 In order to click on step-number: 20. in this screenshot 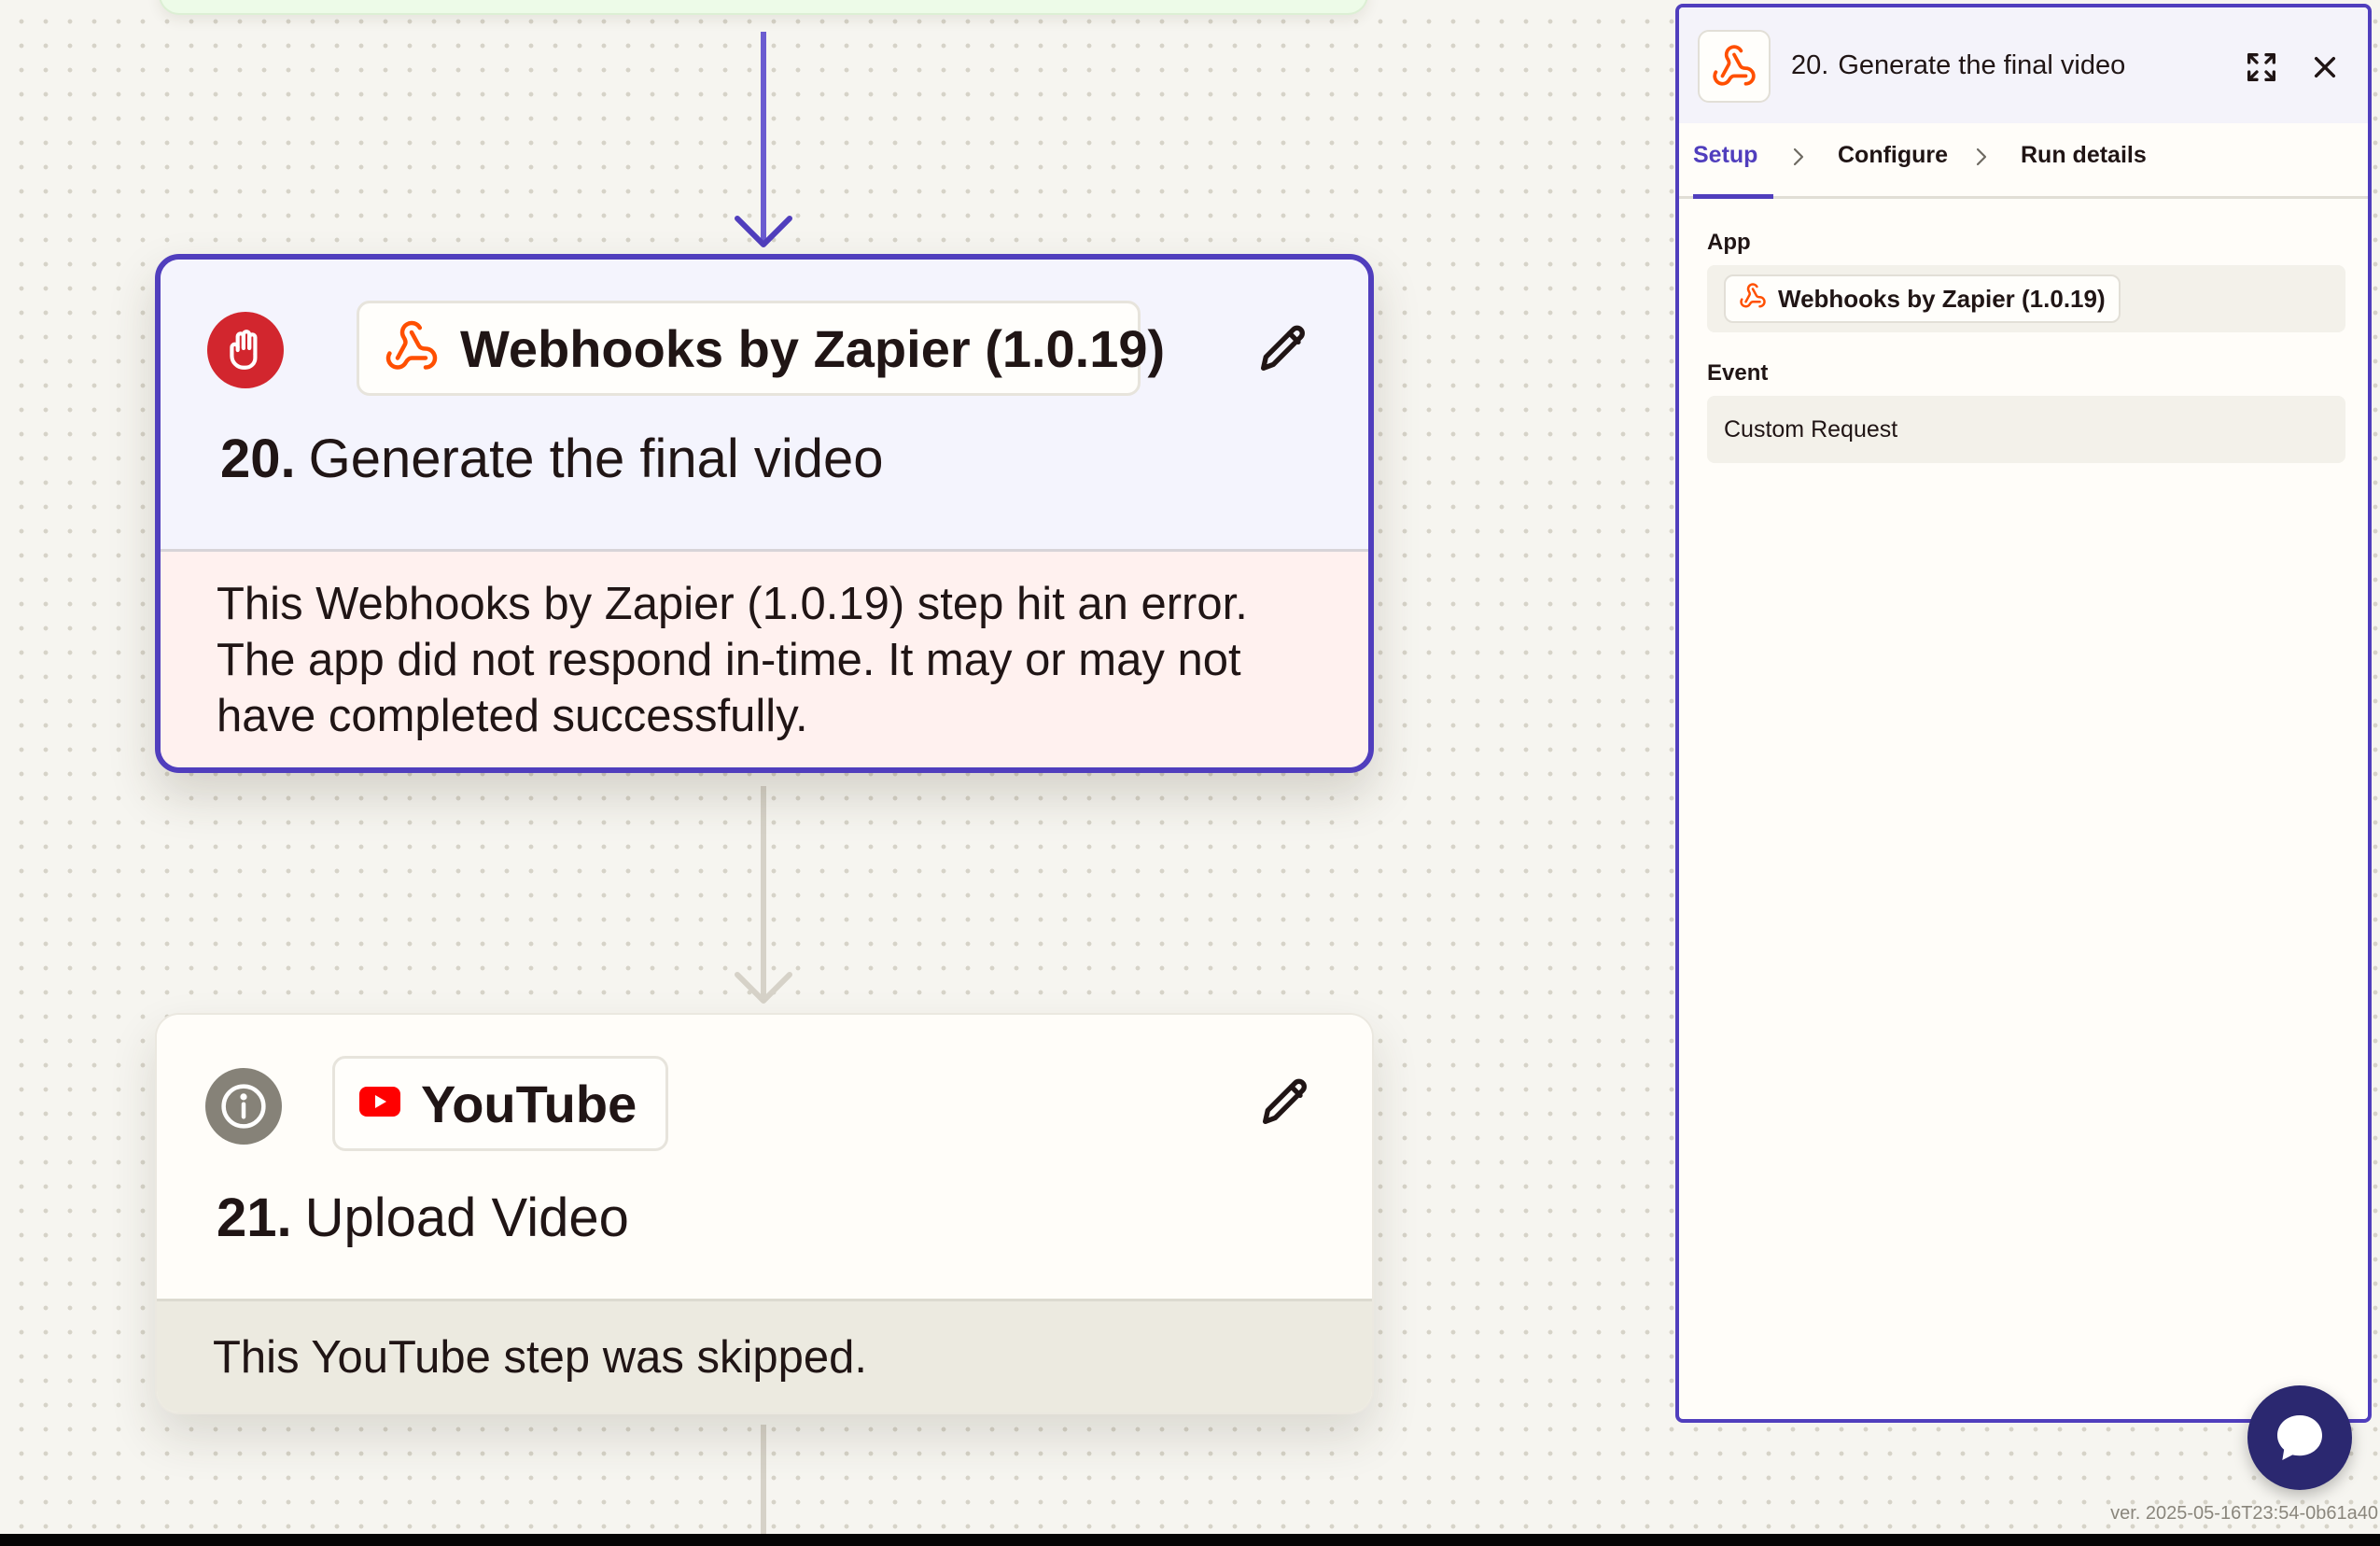, I will do `click(258, 459)`.